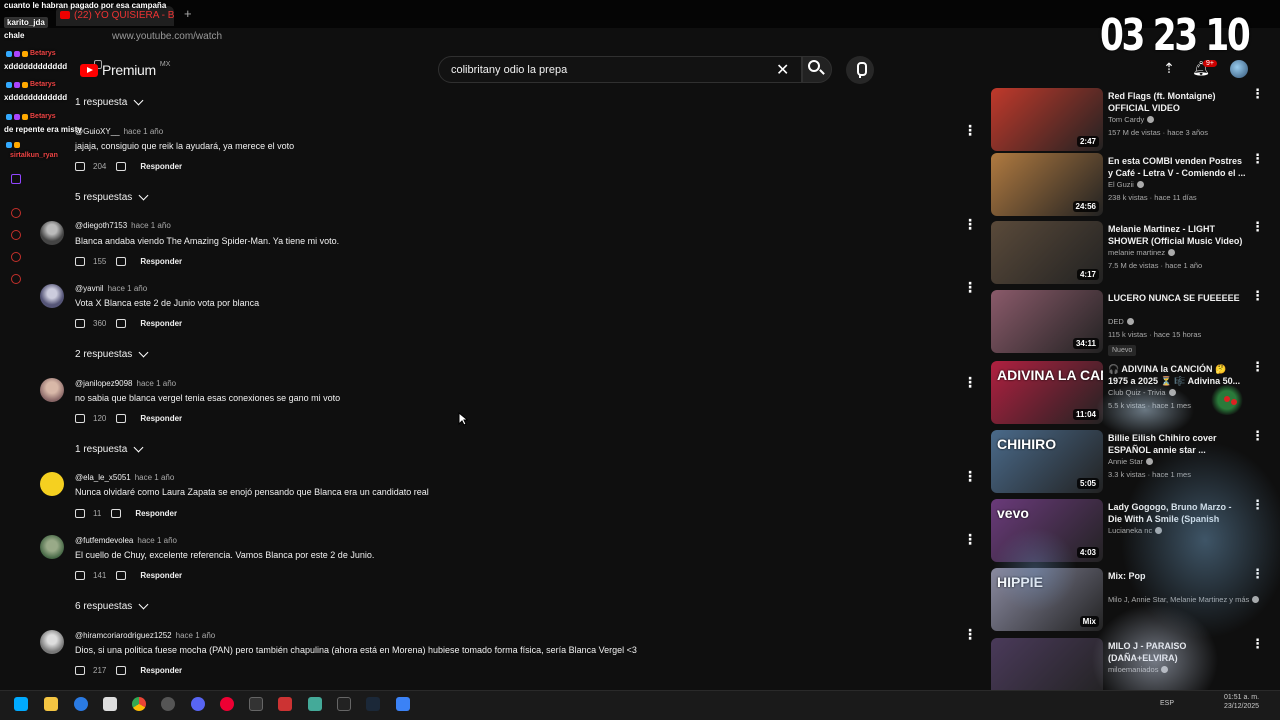  What do you see at coordinates (1047, 321) in the screenshot?
I see `video-thumbnail: 34:11` at bounding box center [1047, 321].